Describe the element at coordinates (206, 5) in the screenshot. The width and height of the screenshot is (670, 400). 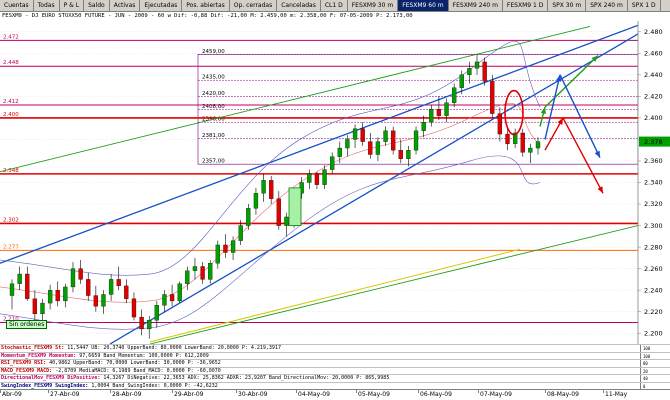
I see `tab-pos-abiertas: Pos. abiertas` at that location.